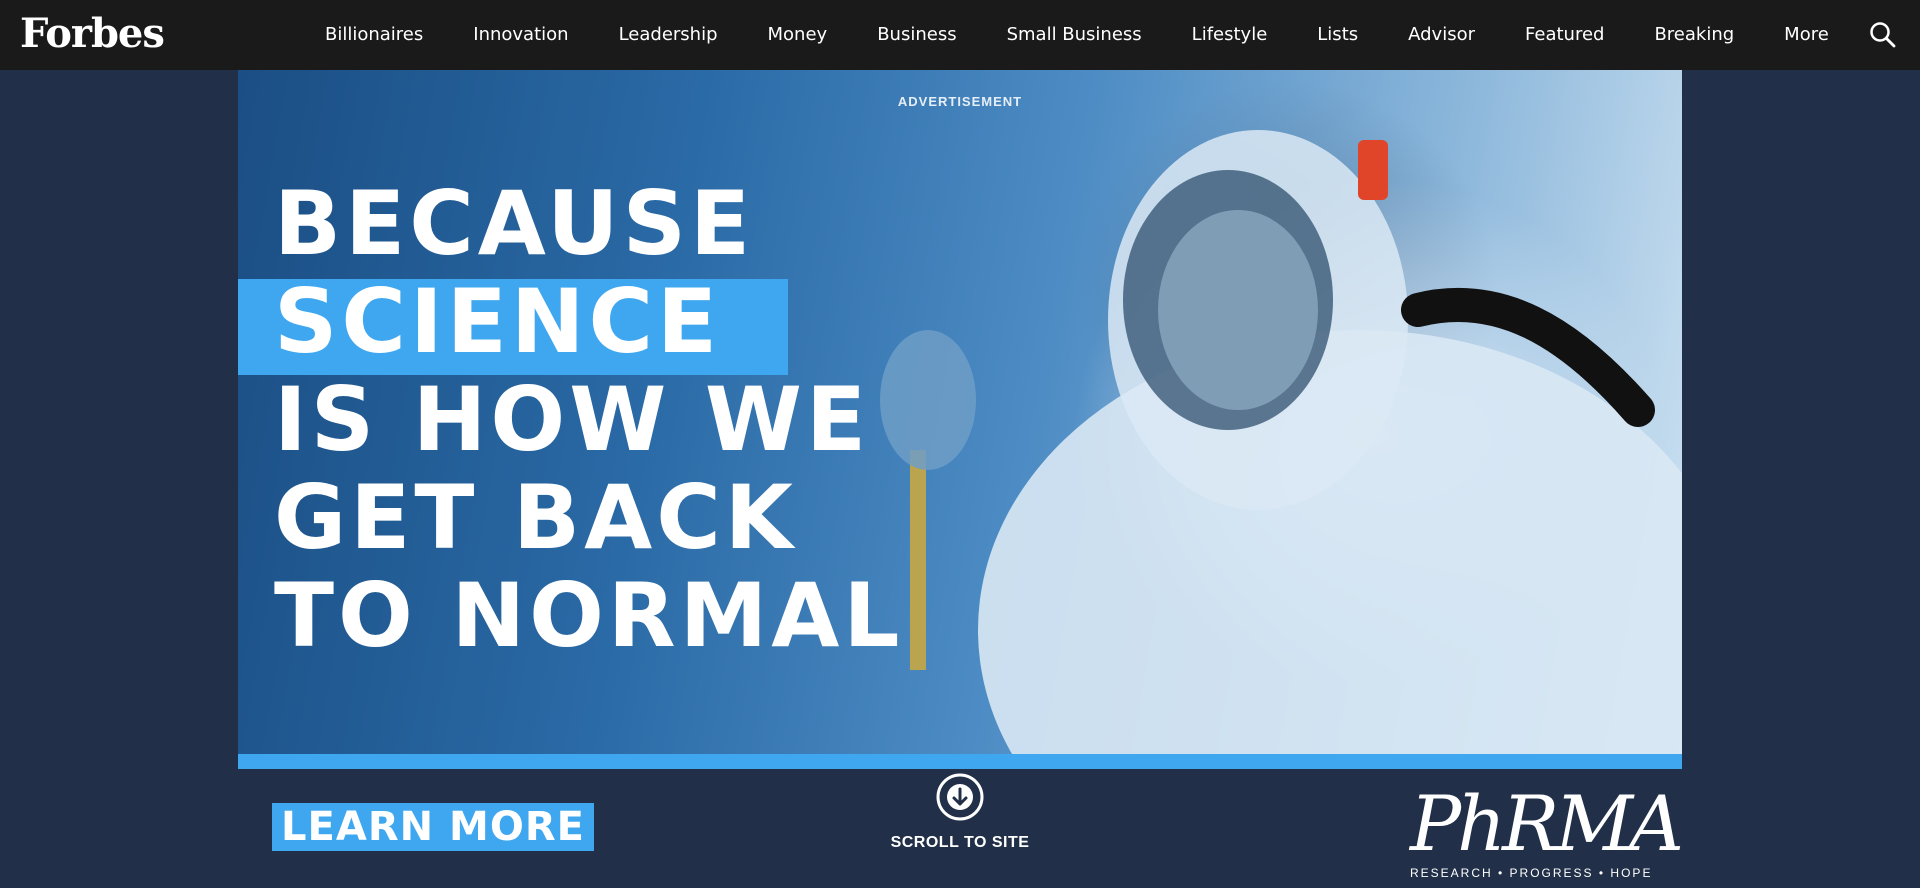 The width and height of the screenshot is (1920, 888). I want to click on headline-line-5: TO NORMAL, so click(589, 615).